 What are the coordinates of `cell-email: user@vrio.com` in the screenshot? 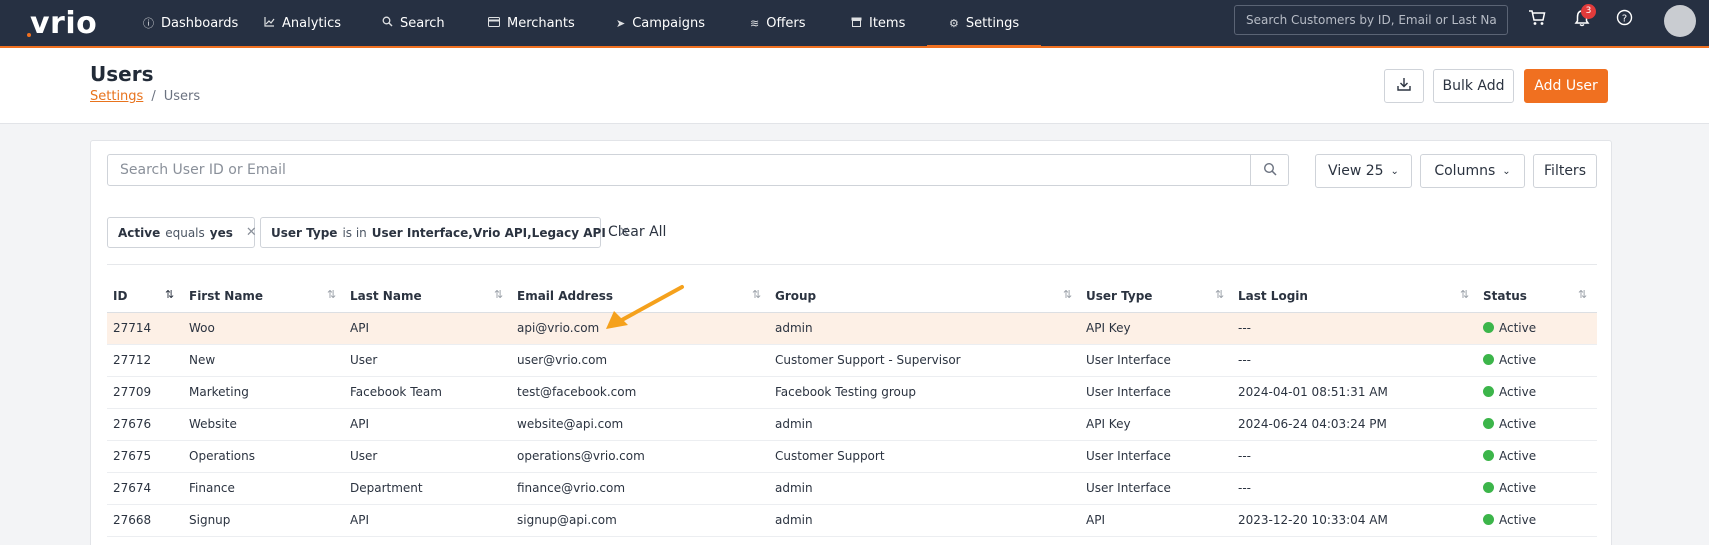 It's located at (562, 360).